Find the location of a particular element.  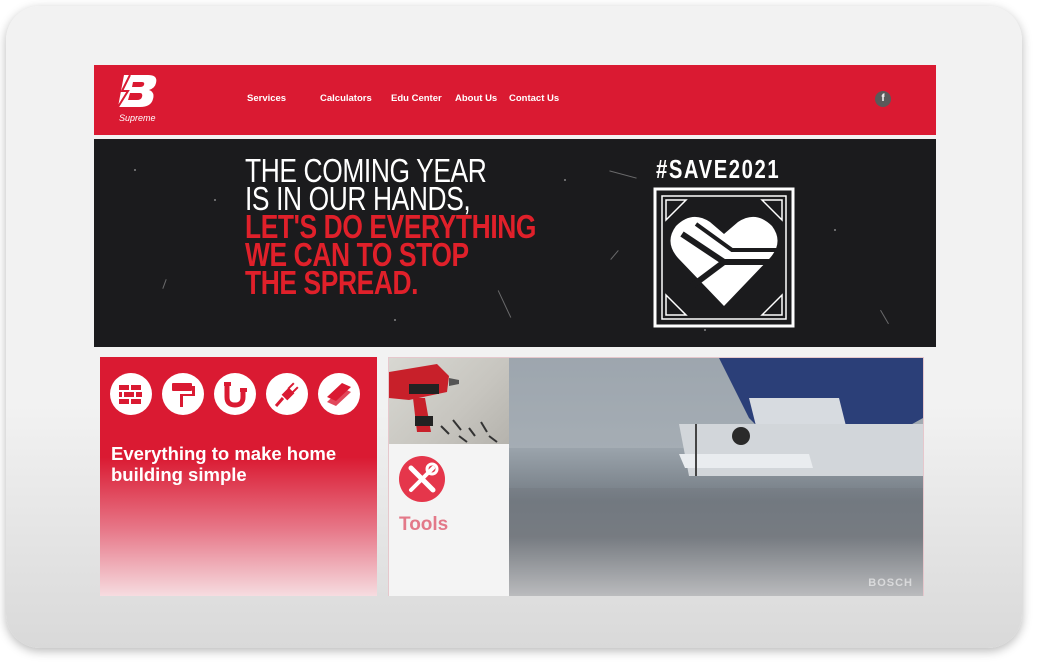

paint-roller-icon is located at coordinates (183, 394).